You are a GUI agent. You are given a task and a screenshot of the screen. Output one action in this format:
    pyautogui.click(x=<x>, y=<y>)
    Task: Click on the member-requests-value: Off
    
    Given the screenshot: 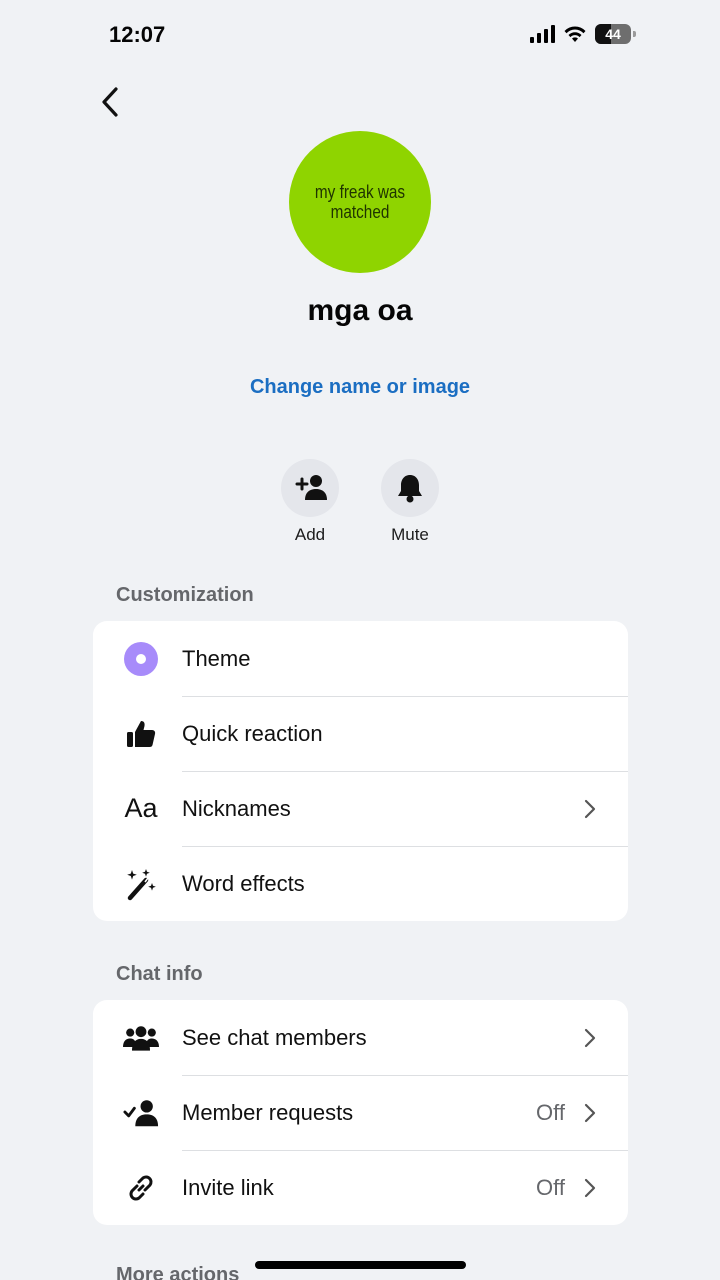 What is the action you would take?
    pyautogui.click(x=550, y=1112)
    